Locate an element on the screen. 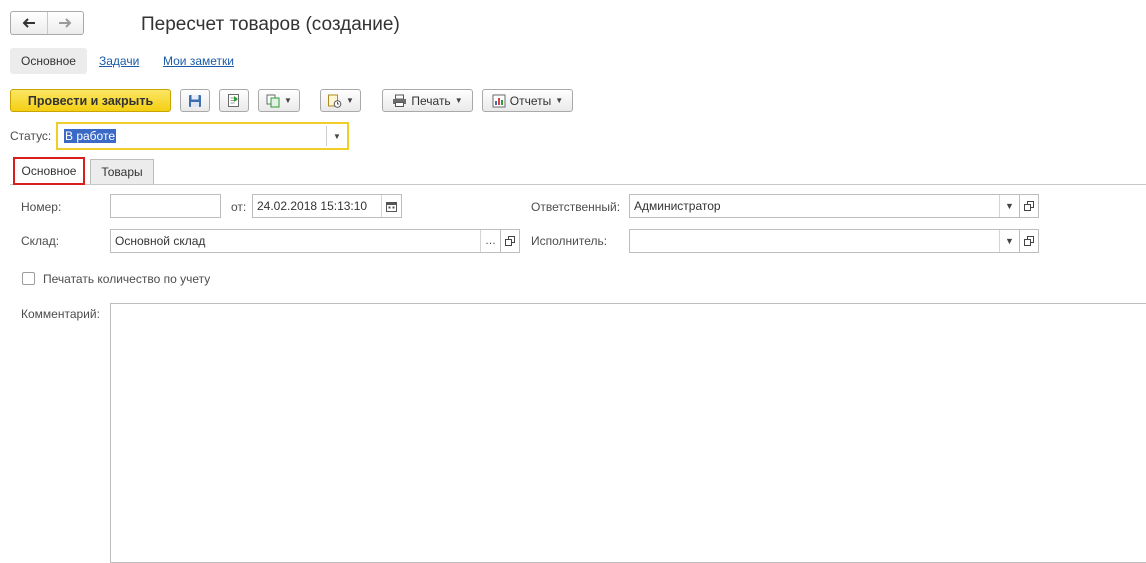  back-button is located at coordinates (29, 23).